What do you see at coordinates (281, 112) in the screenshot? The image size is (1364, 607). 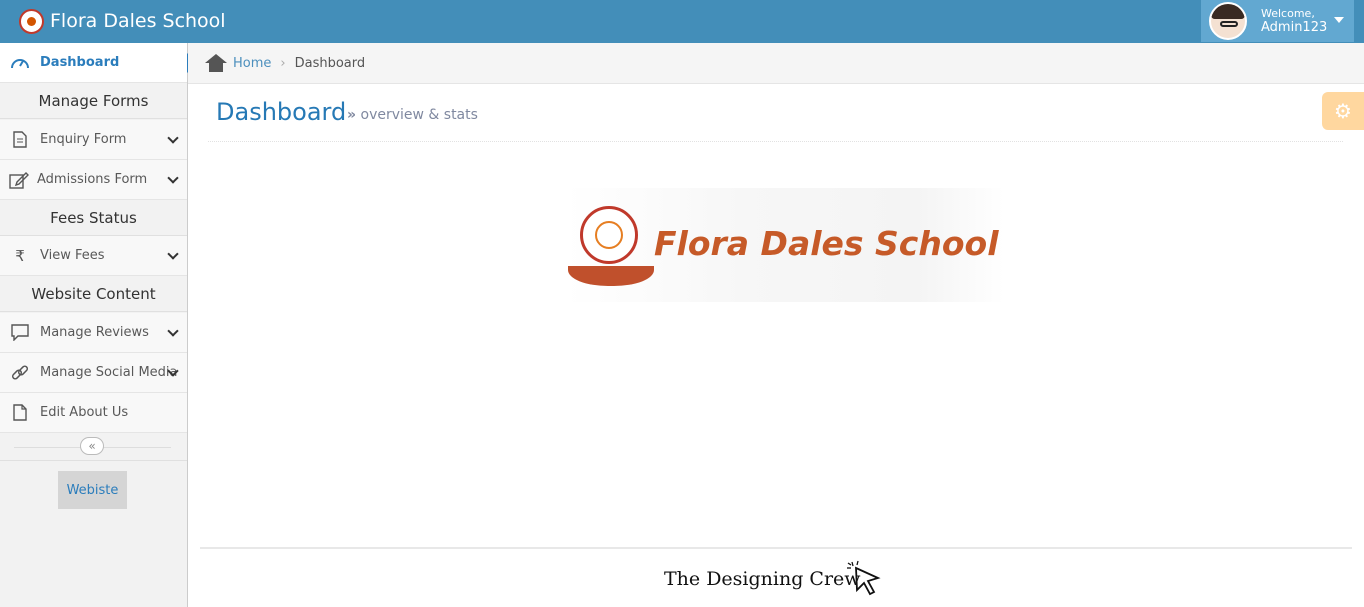 I see `page-title: Dashboard` at bounding box center [281, 112].